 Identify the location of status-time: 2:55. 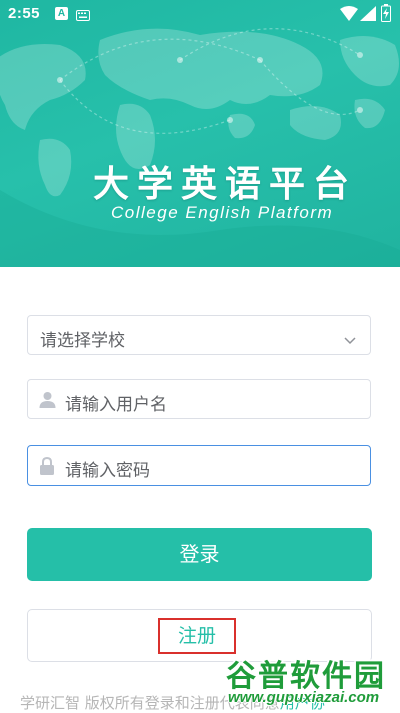
(24, 13).